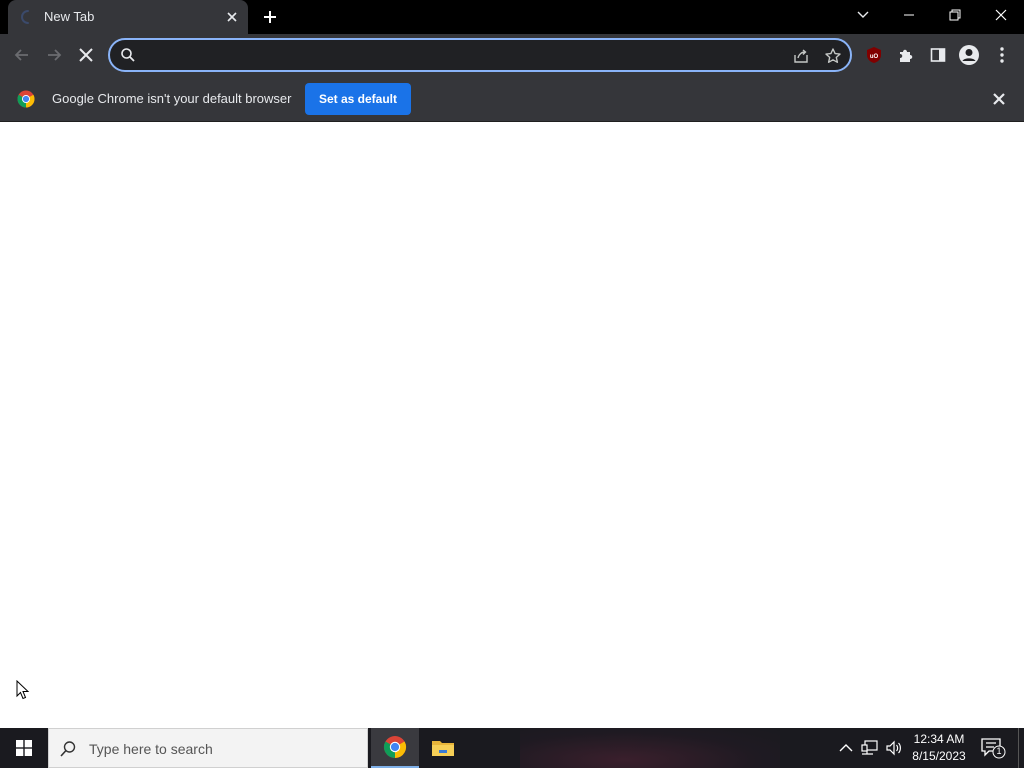 The height and width of the screenshot is (768, 1024). I want to click on profile-button, so click(969, 55).